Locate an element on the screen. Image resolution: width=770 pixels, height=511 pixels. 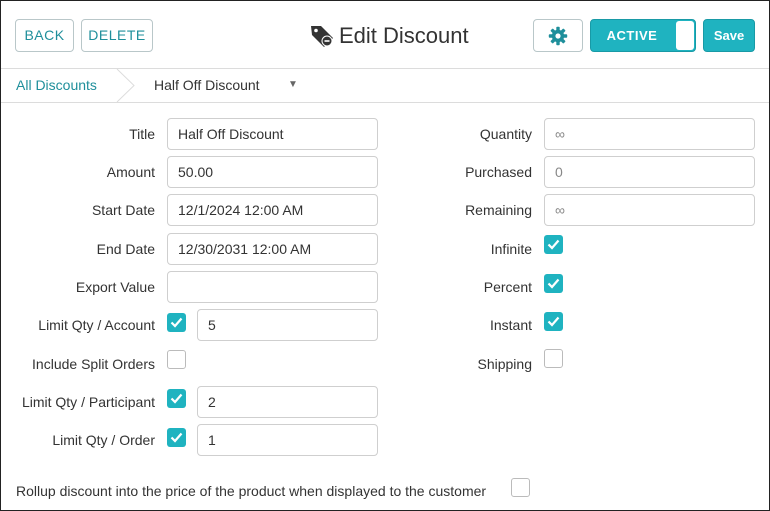
amount-label: Amount is located at coordinates (130, 172).